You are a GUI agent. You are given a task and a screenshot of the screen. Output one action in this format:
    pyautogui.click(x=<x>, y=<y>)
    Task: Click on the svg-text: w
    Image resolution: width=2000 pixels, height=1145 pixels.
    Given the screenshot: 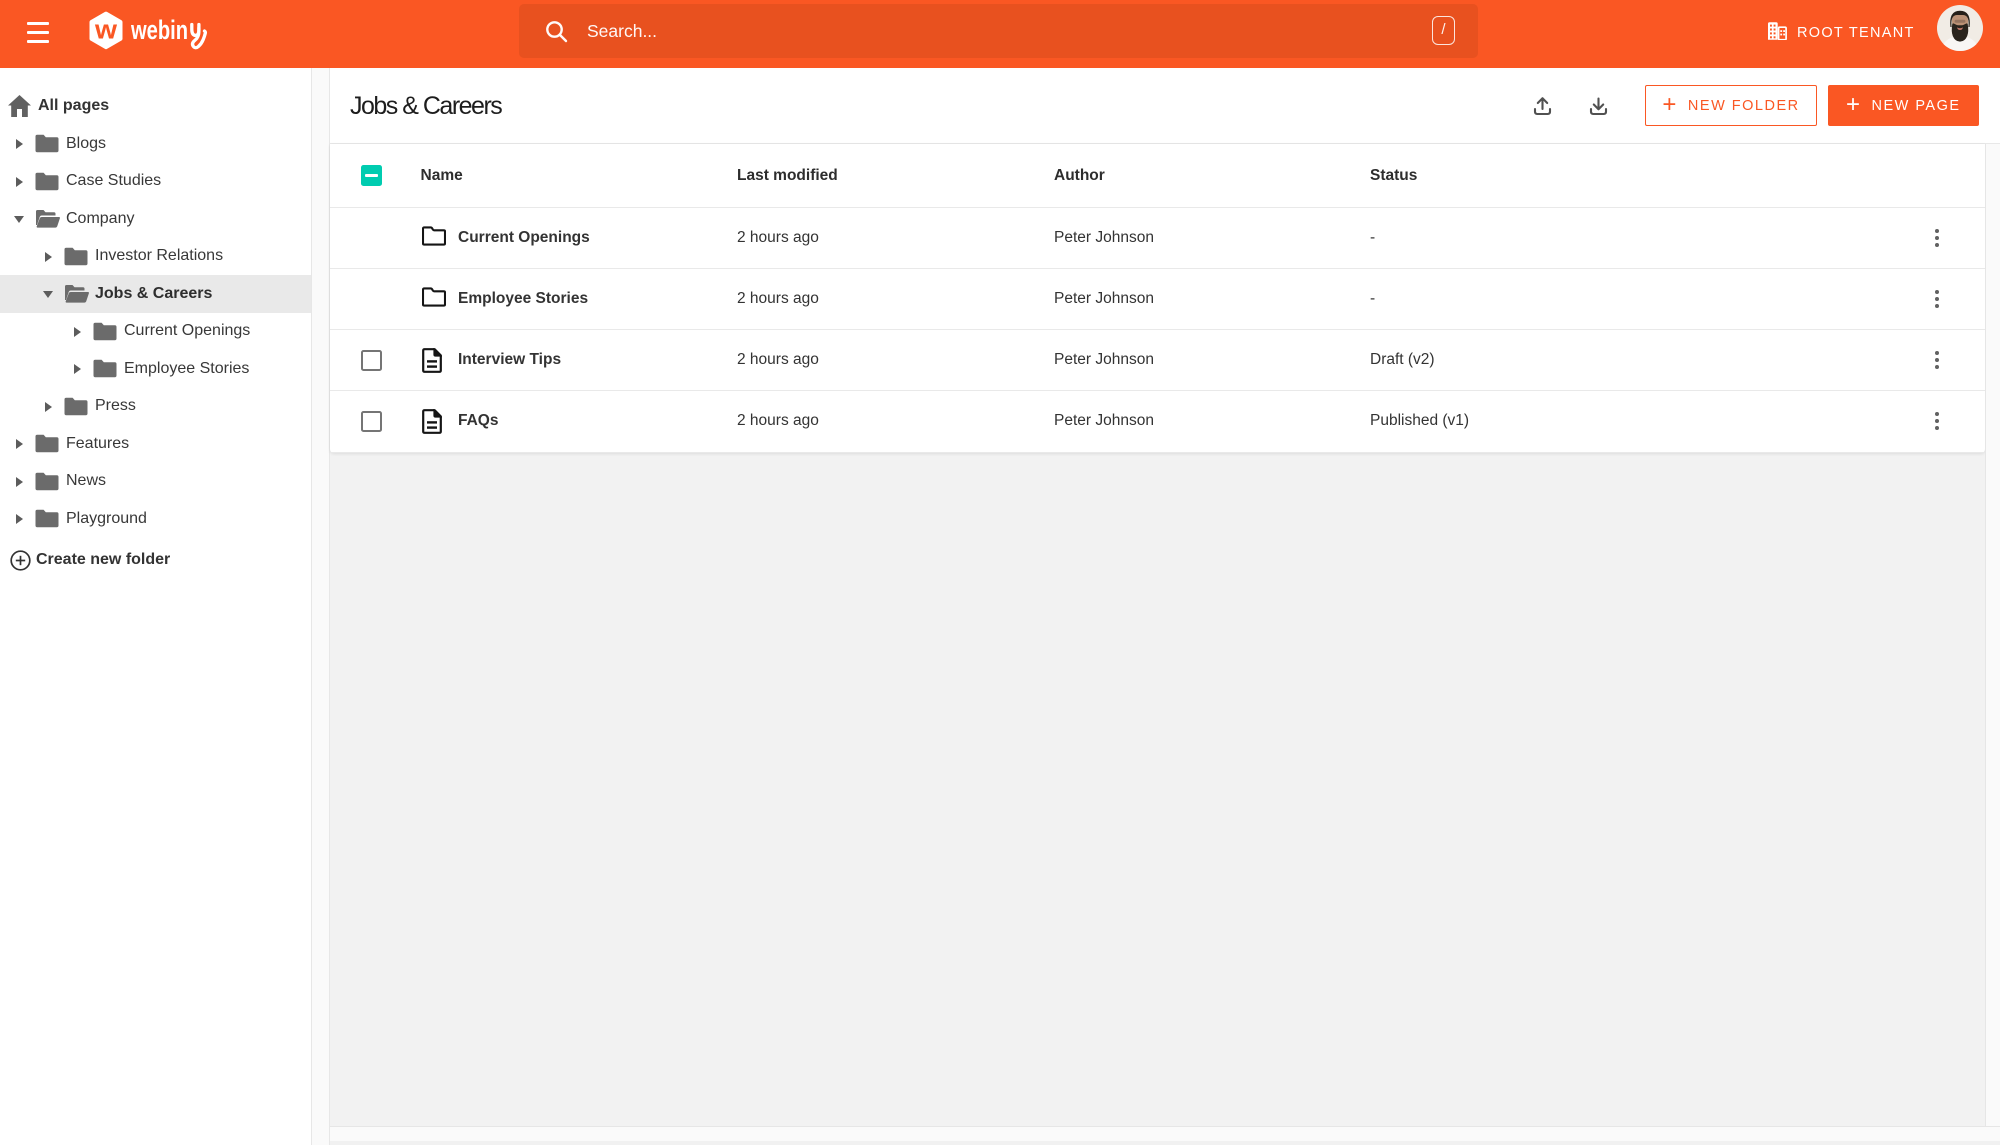 What is the action you would take?
    pyautogui.click(x=106, y=30)
    